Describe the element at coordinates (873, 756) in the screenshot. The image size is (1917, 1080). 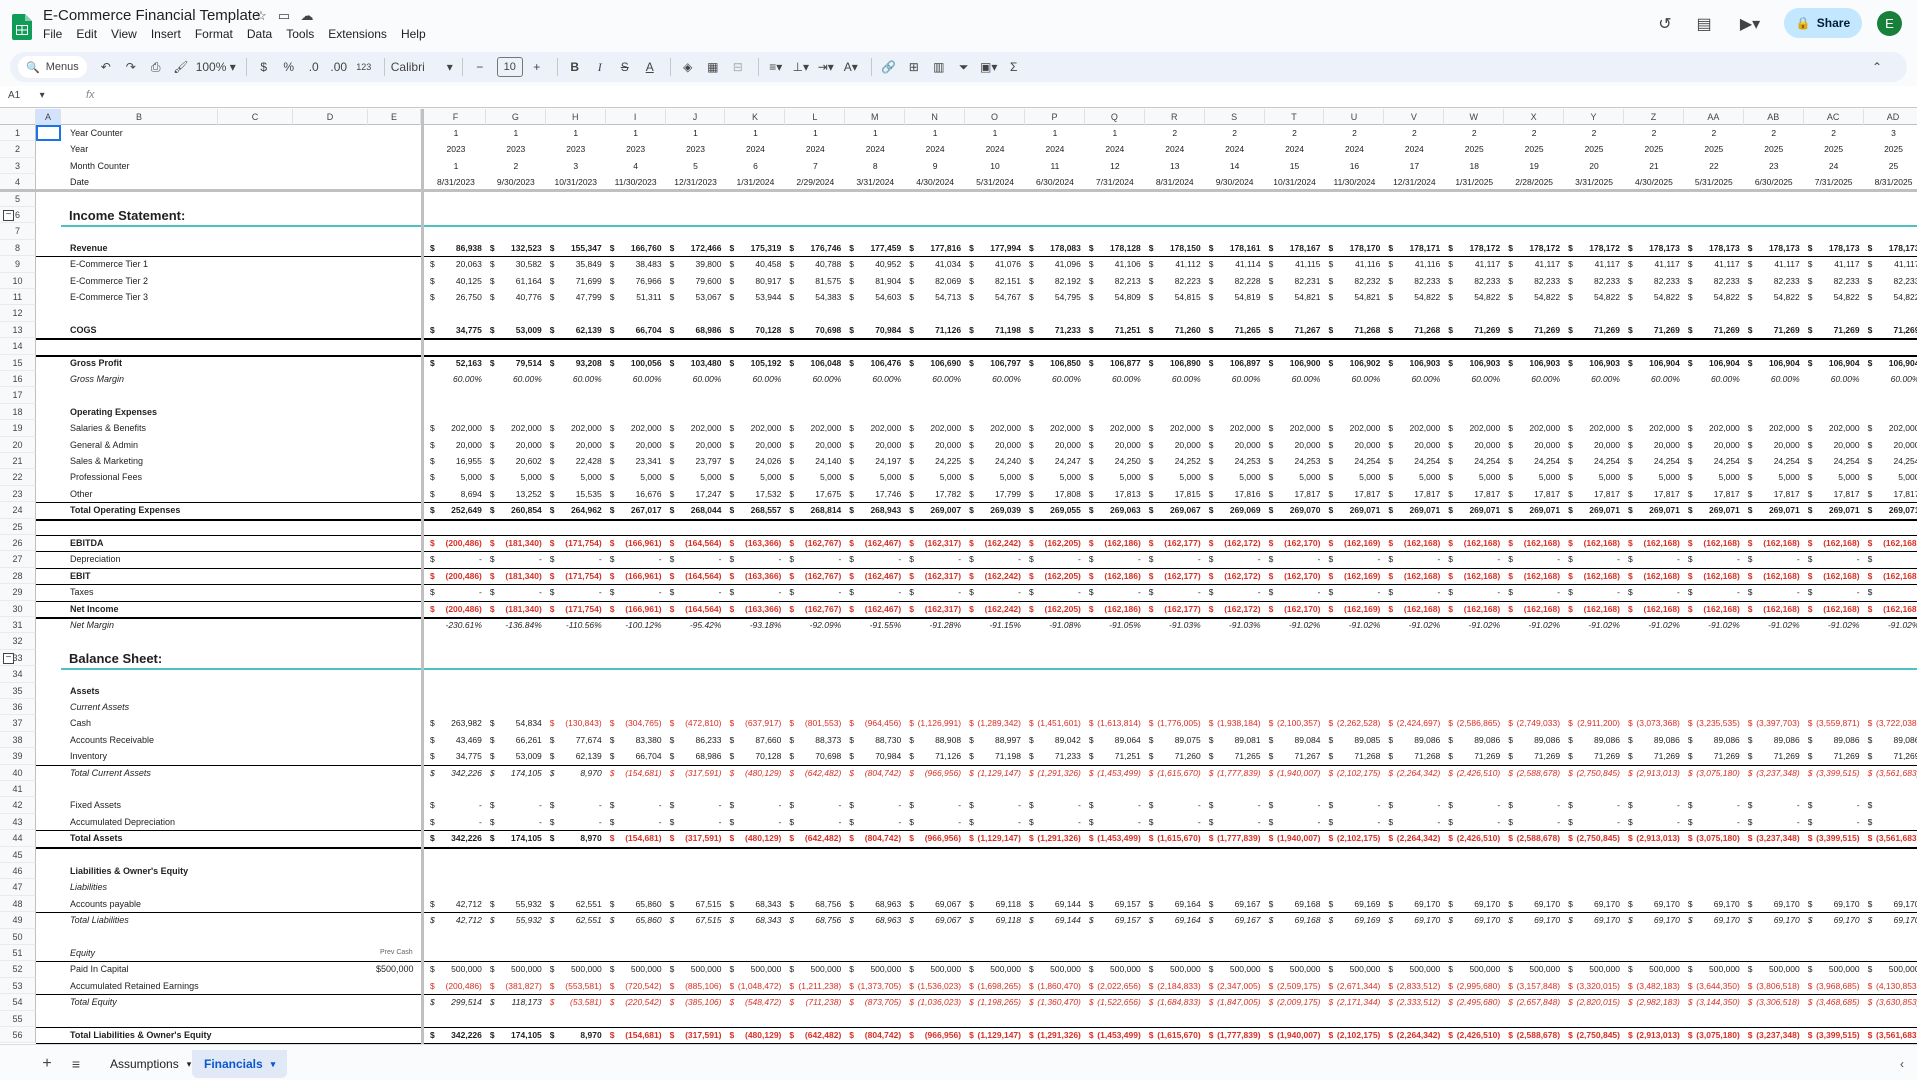
I see `cell-value: 70,984` at that location.